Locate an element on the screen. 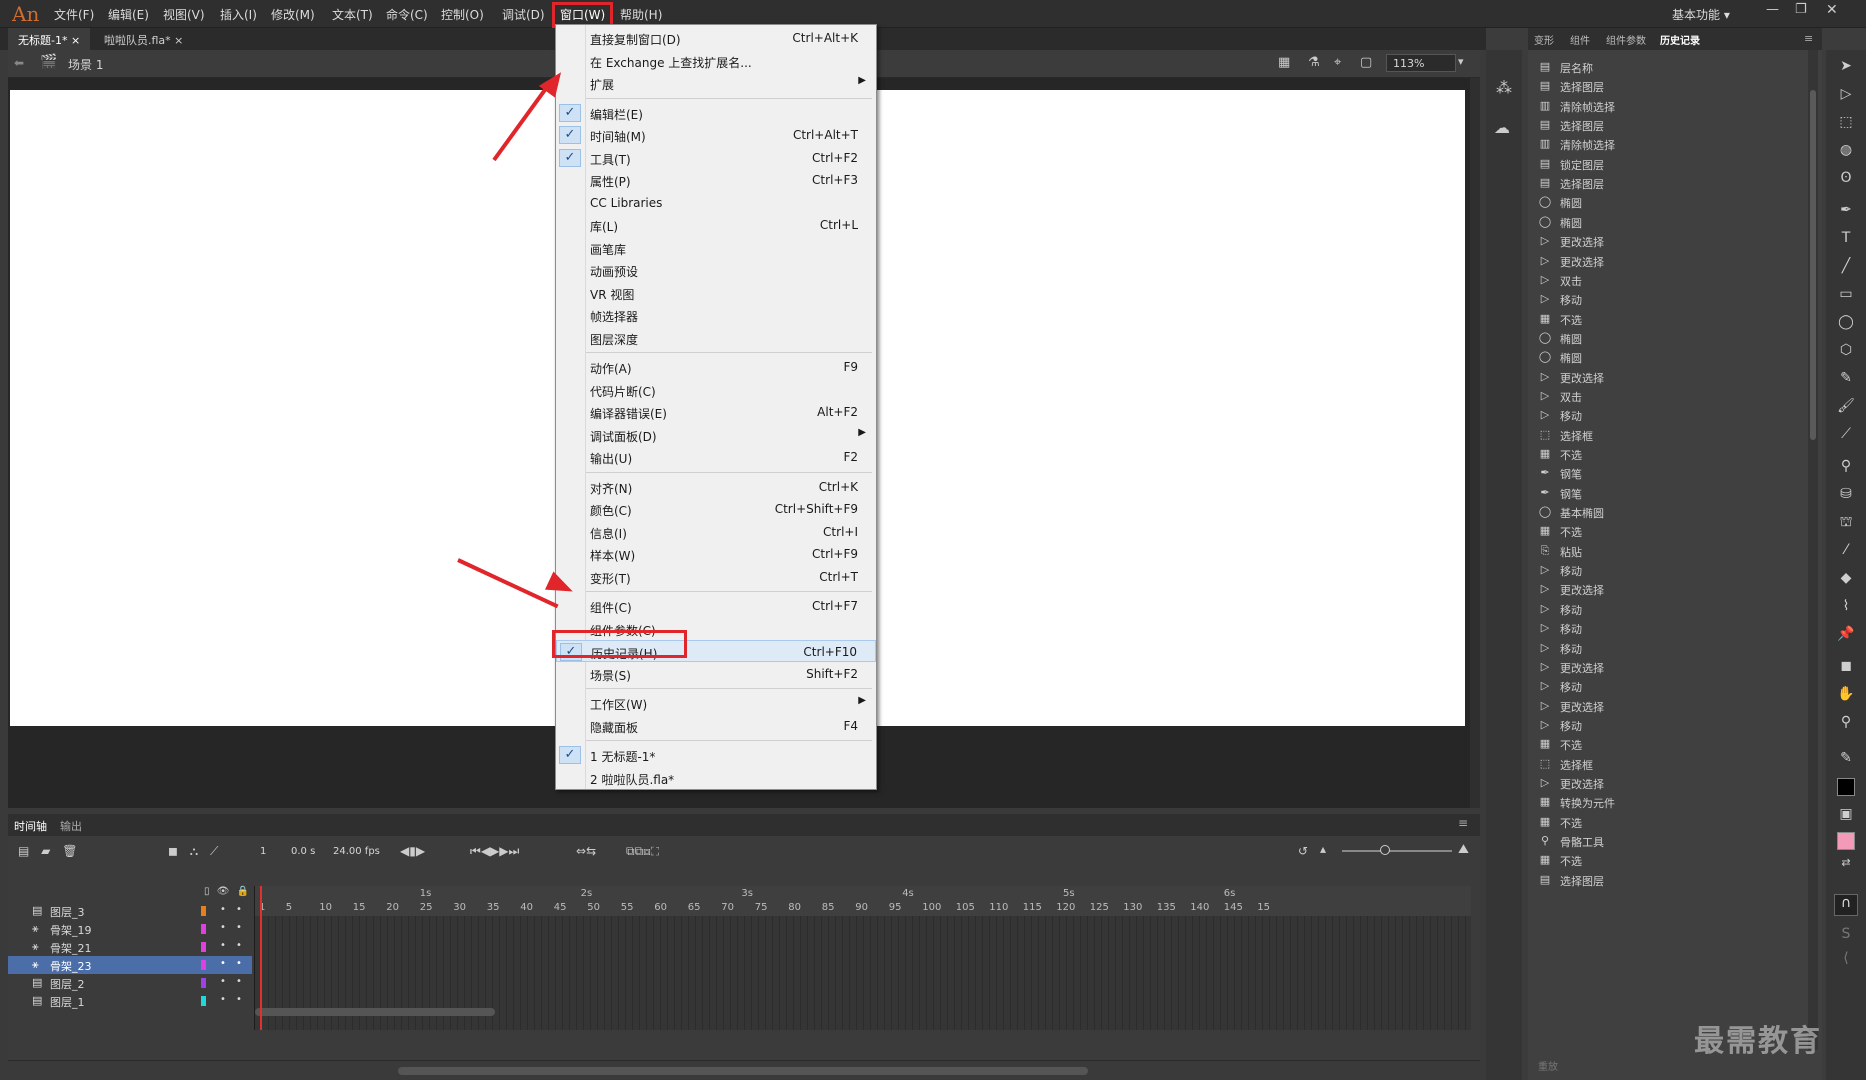 This screenshot has width=1866, height=1080. menu-item-13: 图层深度 is located at coordinates (716, 338).